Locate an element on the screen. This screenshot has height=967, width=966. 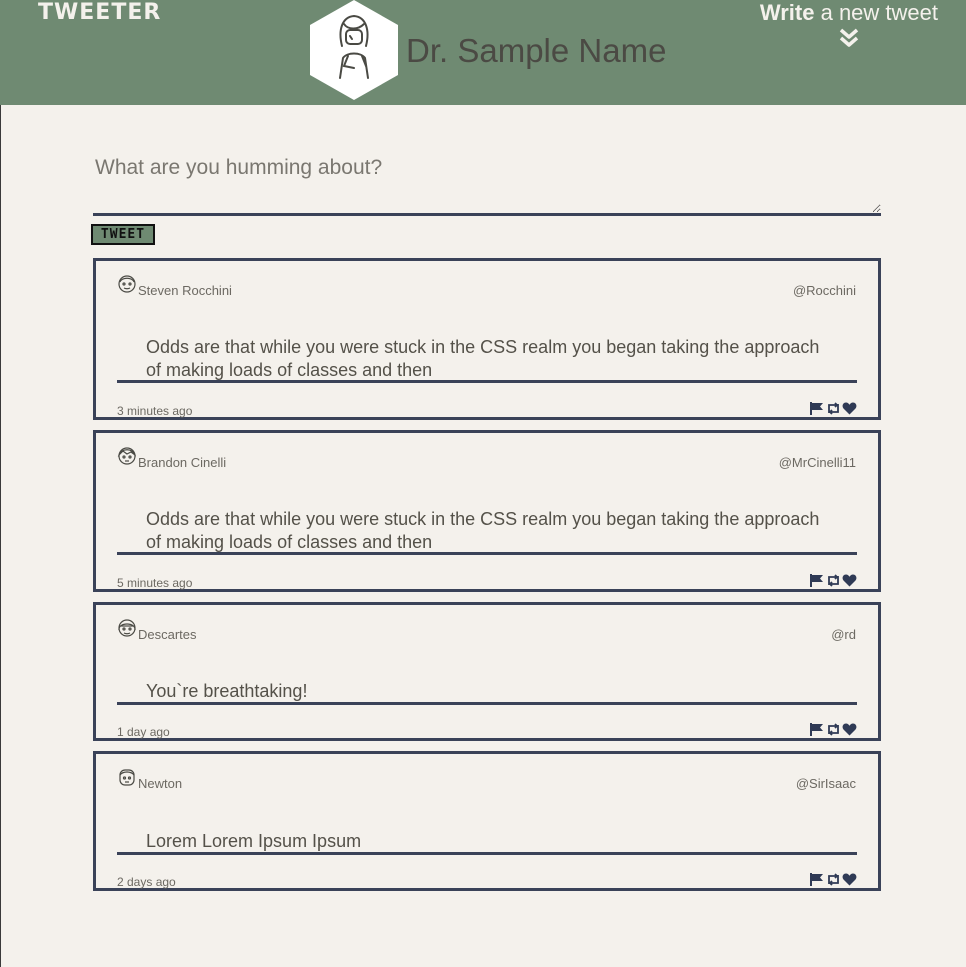
profile-name: Dr. Sample Name is located at coordinates (536, 50).